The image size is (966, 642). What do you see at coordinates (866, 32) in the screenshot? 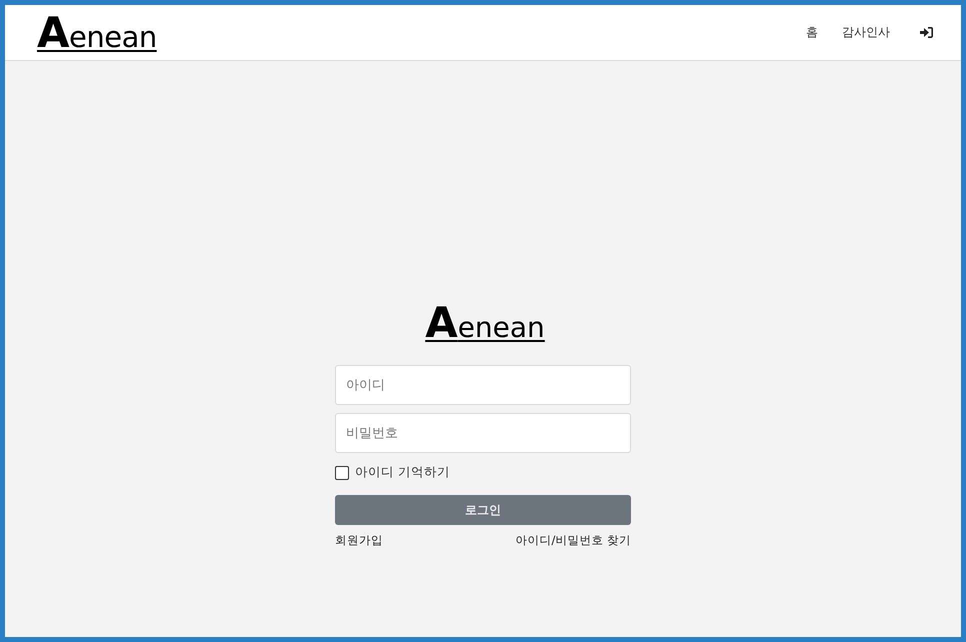
I see `nav-link: 감사인사` at bounding box center [866, 32].